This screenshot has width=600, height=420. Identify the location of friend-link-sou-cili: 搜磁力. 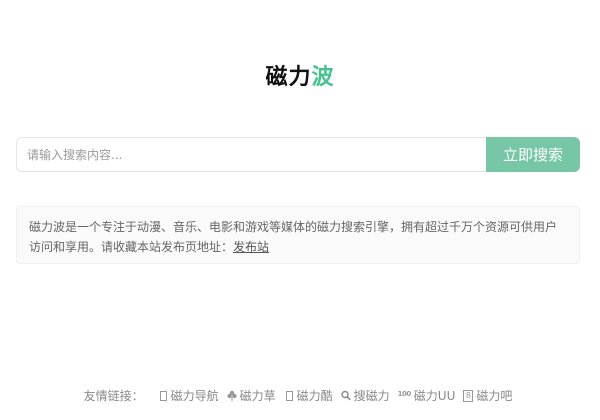
(365, 395).